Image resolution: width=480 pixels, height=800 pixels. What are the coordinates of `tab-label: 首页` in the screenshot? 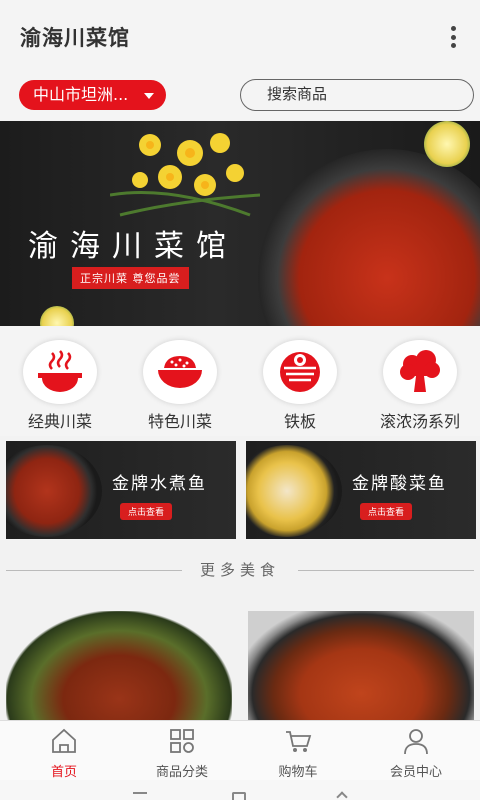 It's located at (63, 772).